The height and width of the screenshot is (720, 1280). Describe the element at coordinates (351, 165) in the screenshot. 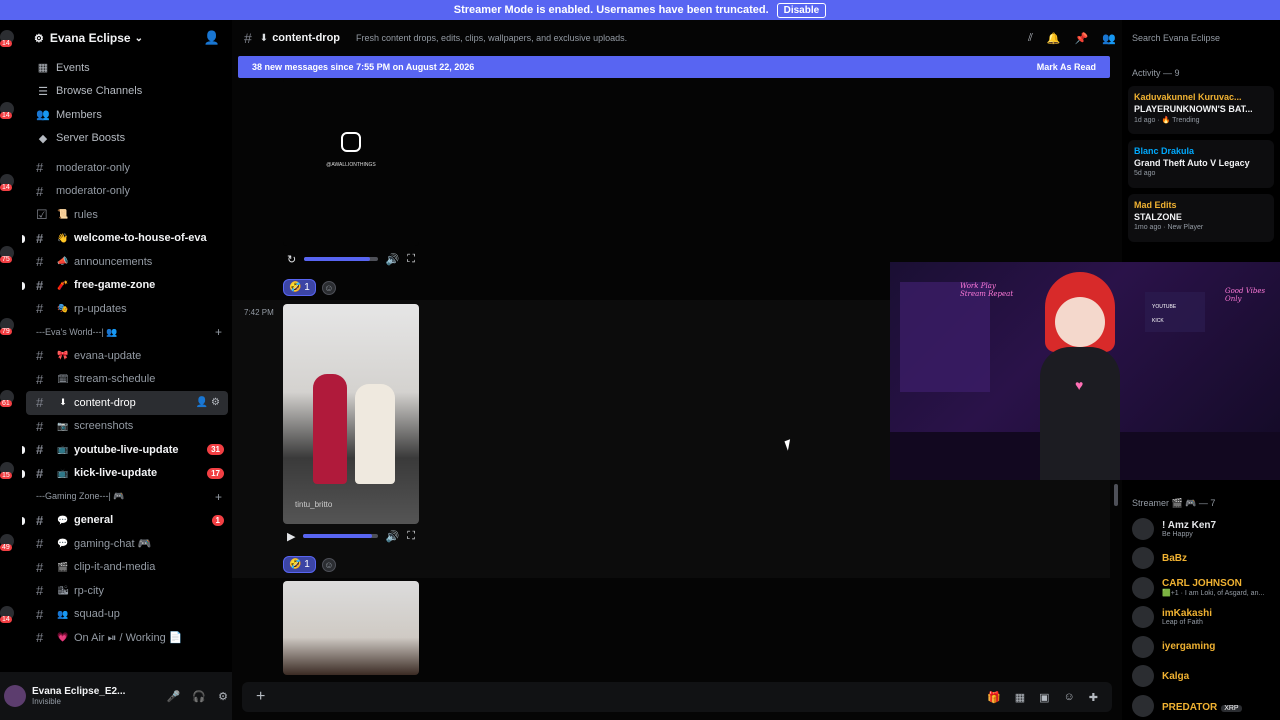

I see `video-handle: @AWALLIONTHINGS` at that location.